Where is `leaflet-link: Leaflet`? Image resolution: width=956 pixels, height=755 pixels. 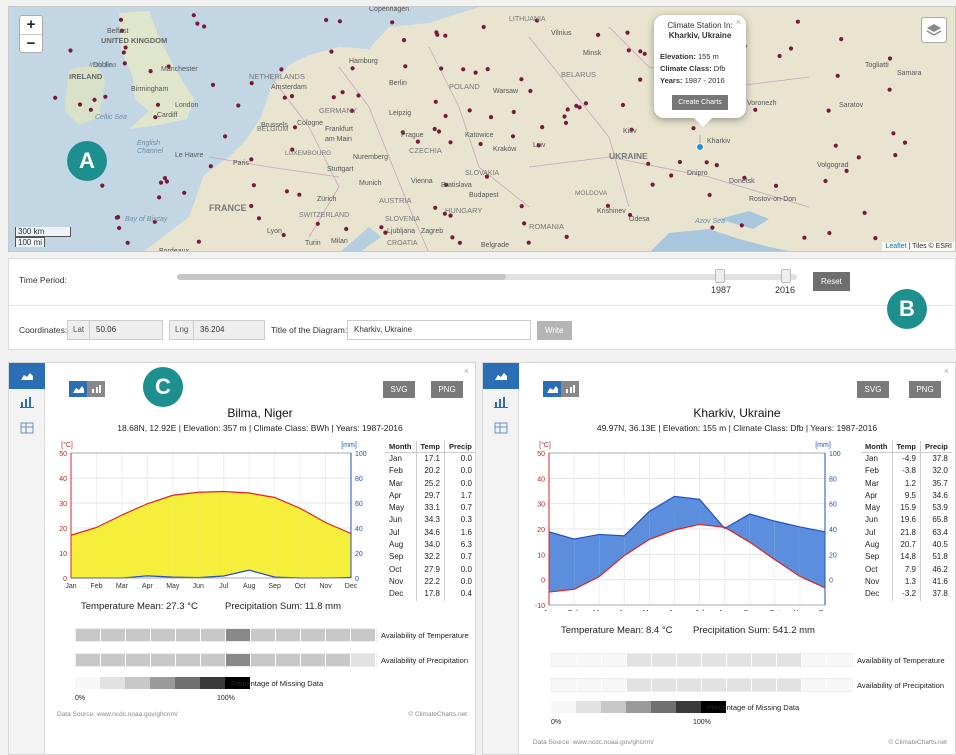
leaflet-link: Leaflet is located at coordinates (895, 246).